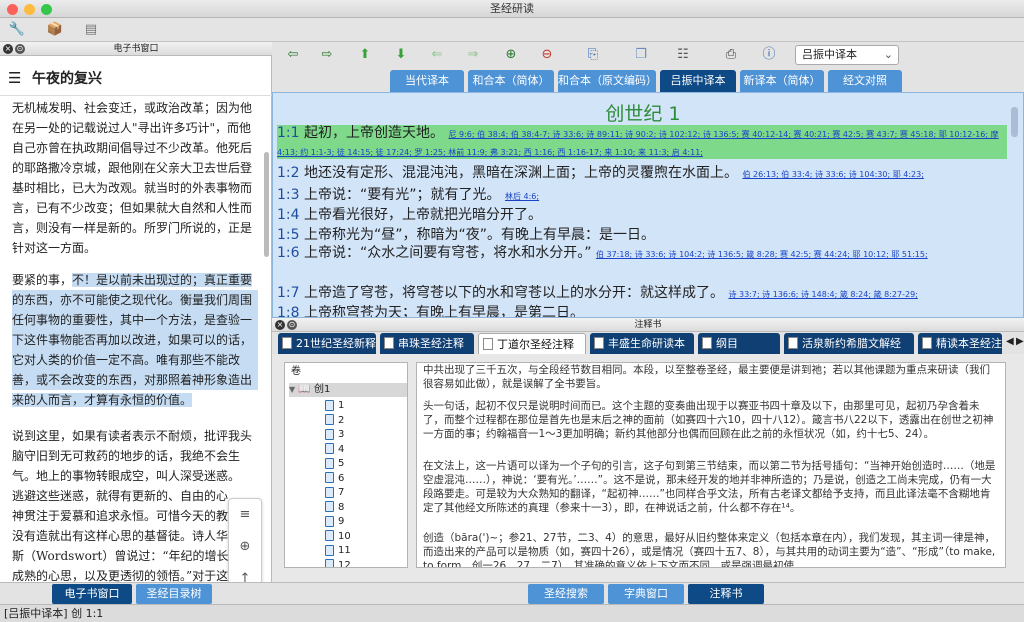 The image size is (1024, 622). What do you see at coordinates (1010, 341) in the screenshot?
I see `tab-scroll-left-icon: ◀` at bounding box center [1010, 341].